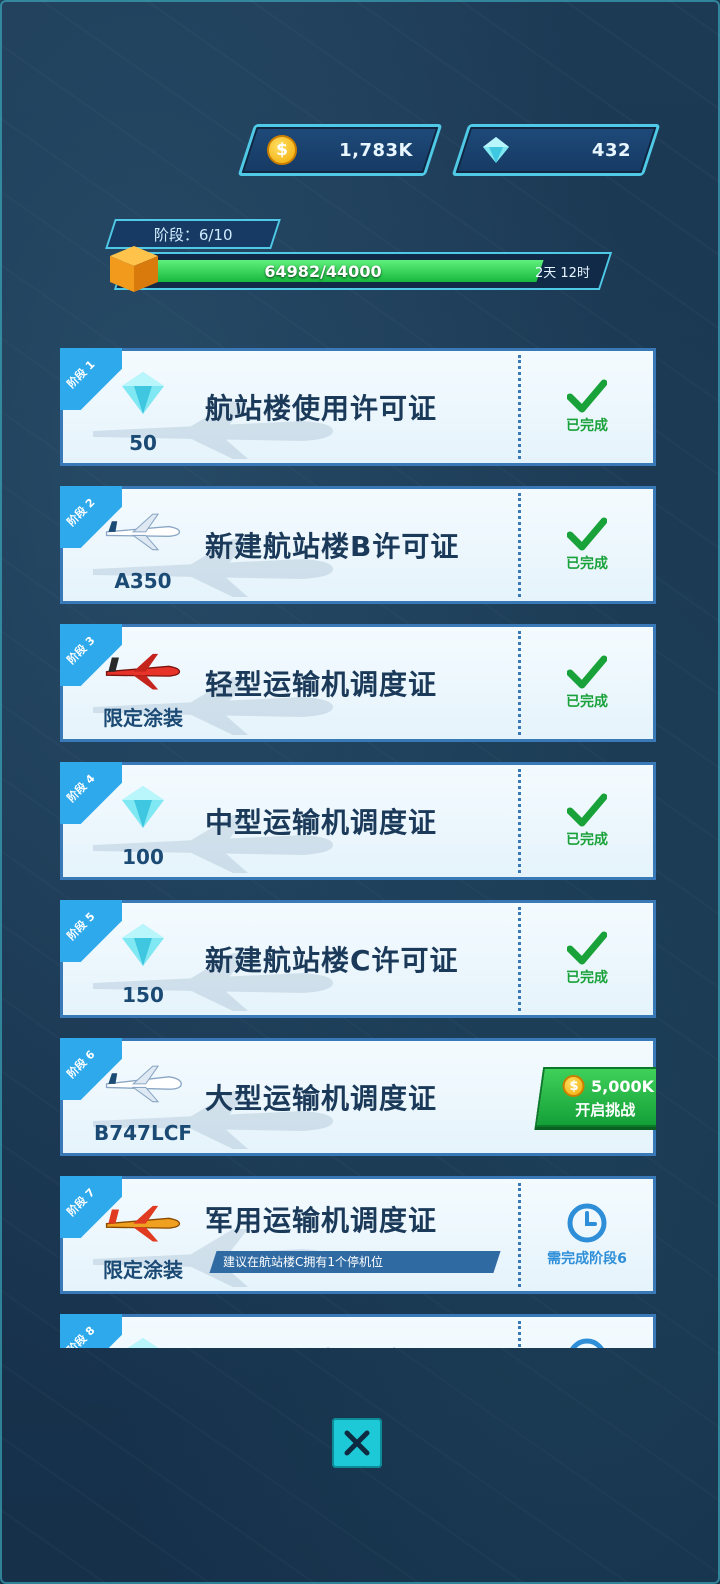 Image resolution: width=720 pixels, height=1584 pixels. Describe the element at coordinates (143, 581) in the screenshot. I see `reward-label: A350` at that location.